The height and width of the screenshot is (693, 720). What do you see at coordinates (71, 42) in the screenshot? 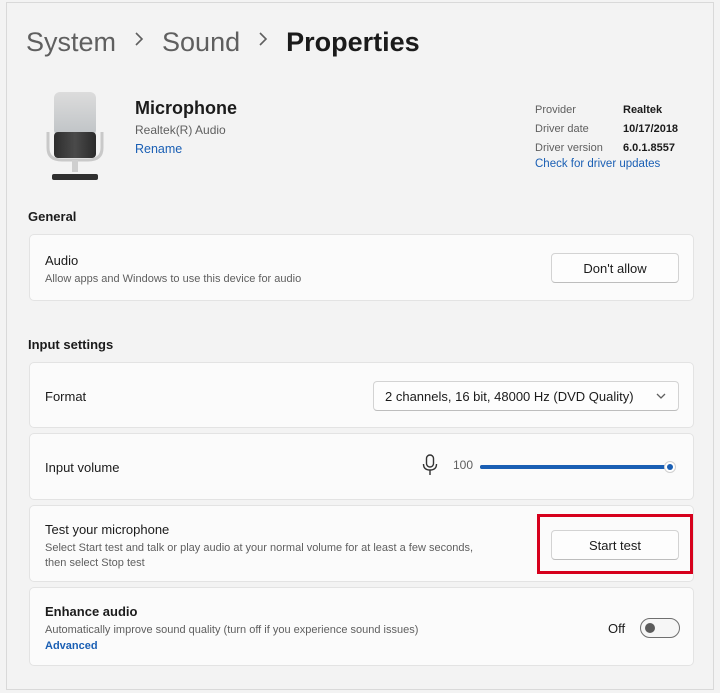
I see `breadcrumb-system: System` at bounding box center [71, 42].